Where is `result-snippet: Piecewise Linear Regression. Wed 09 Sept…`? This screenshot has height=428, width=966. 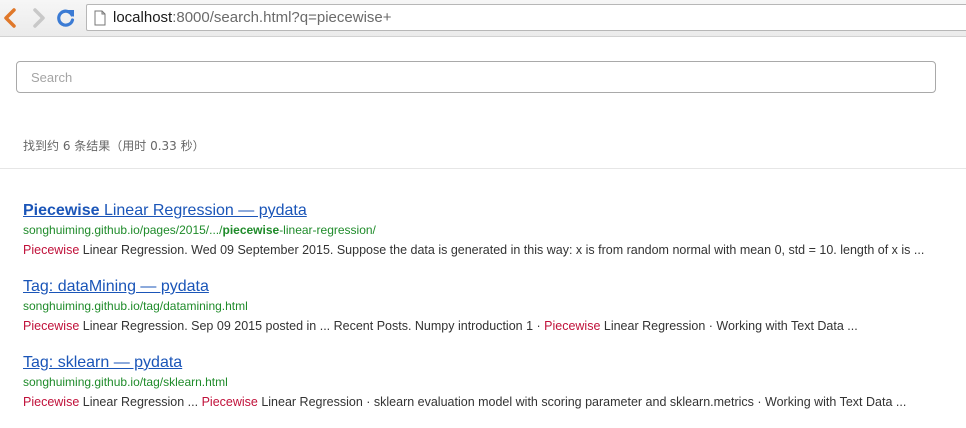
result-snippet: Piecewise Linear Regression. Wed 09 Sept… is located at coordinates (494, 250).